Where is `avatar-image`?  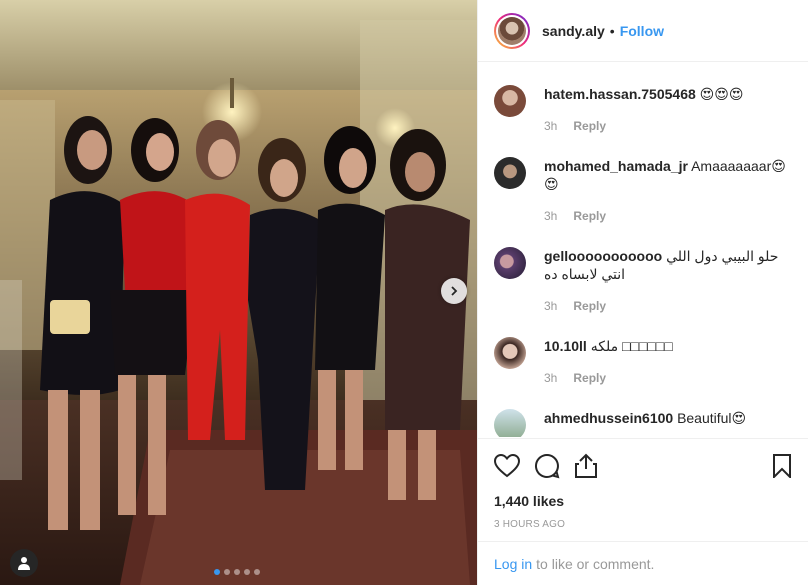 avatar-image is located at coordinates (512, 30).